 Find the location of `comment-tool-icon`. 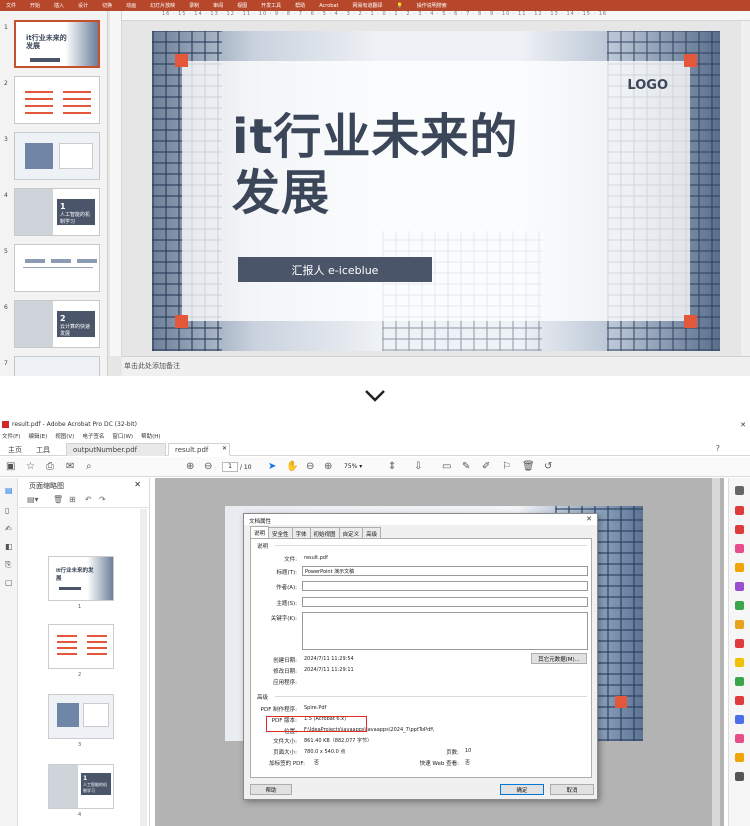

comment-tool-icon is located at coordinates (739, 567).